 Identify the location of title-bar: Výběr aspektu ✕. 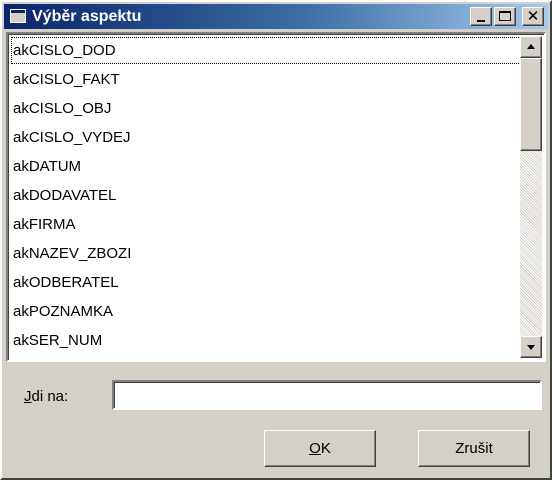
(276, 16).